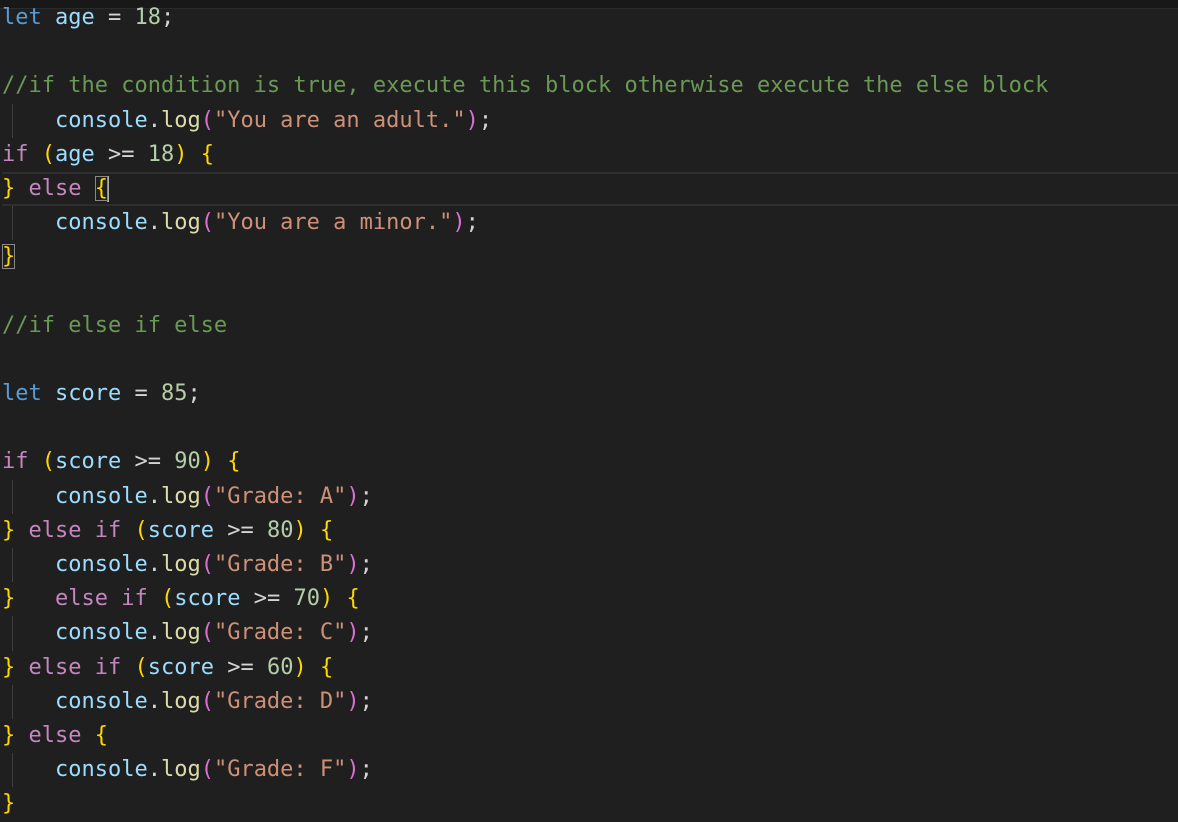  I want to click on code-token: "Grade: C", so click(280, 633).